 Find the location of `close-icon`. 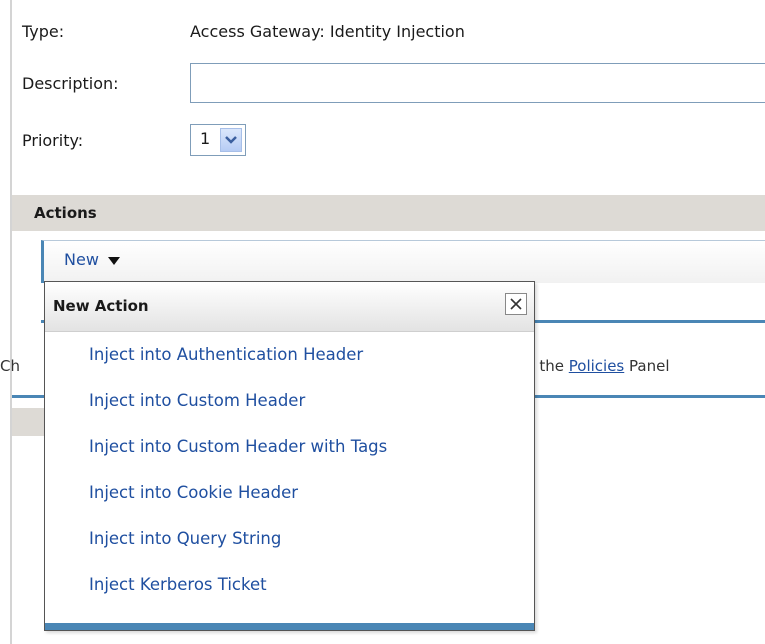

close-icon is located at coordinates (516, 304).